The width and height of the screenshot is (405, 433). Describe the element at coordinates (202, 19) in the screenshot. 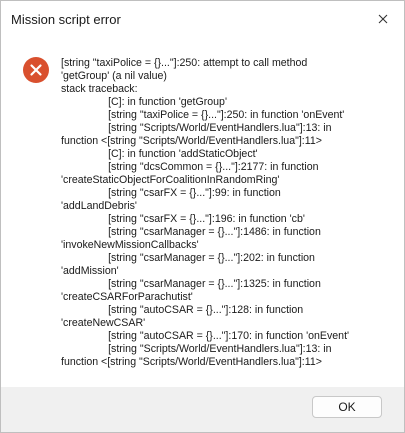

I see `title-bar: Mission script error` at that location.